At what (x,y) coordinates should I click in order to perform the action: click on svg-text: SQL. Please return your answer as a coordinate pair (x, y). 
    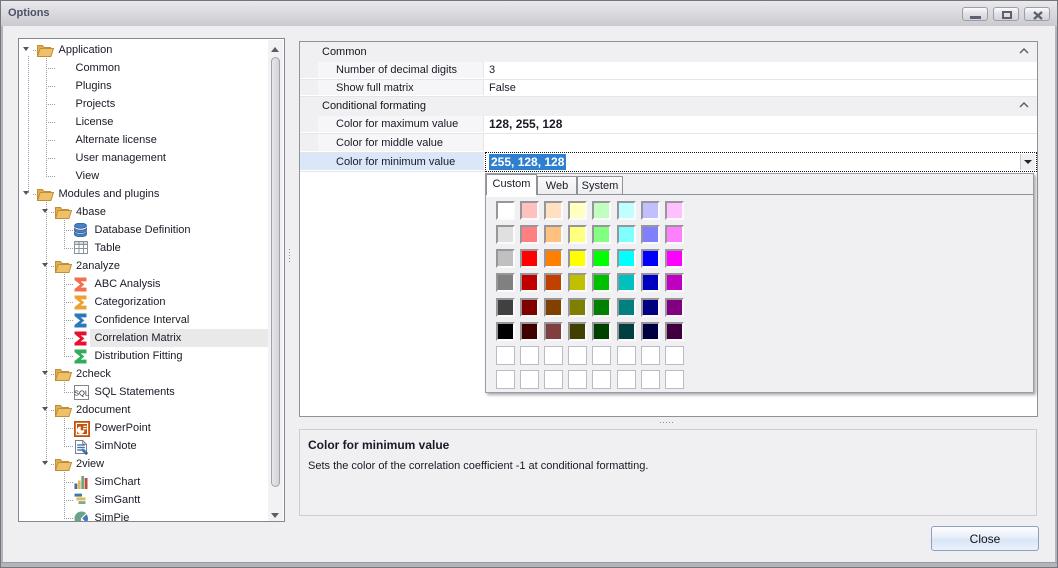
    Looking at the image, I should click on (81, 392).